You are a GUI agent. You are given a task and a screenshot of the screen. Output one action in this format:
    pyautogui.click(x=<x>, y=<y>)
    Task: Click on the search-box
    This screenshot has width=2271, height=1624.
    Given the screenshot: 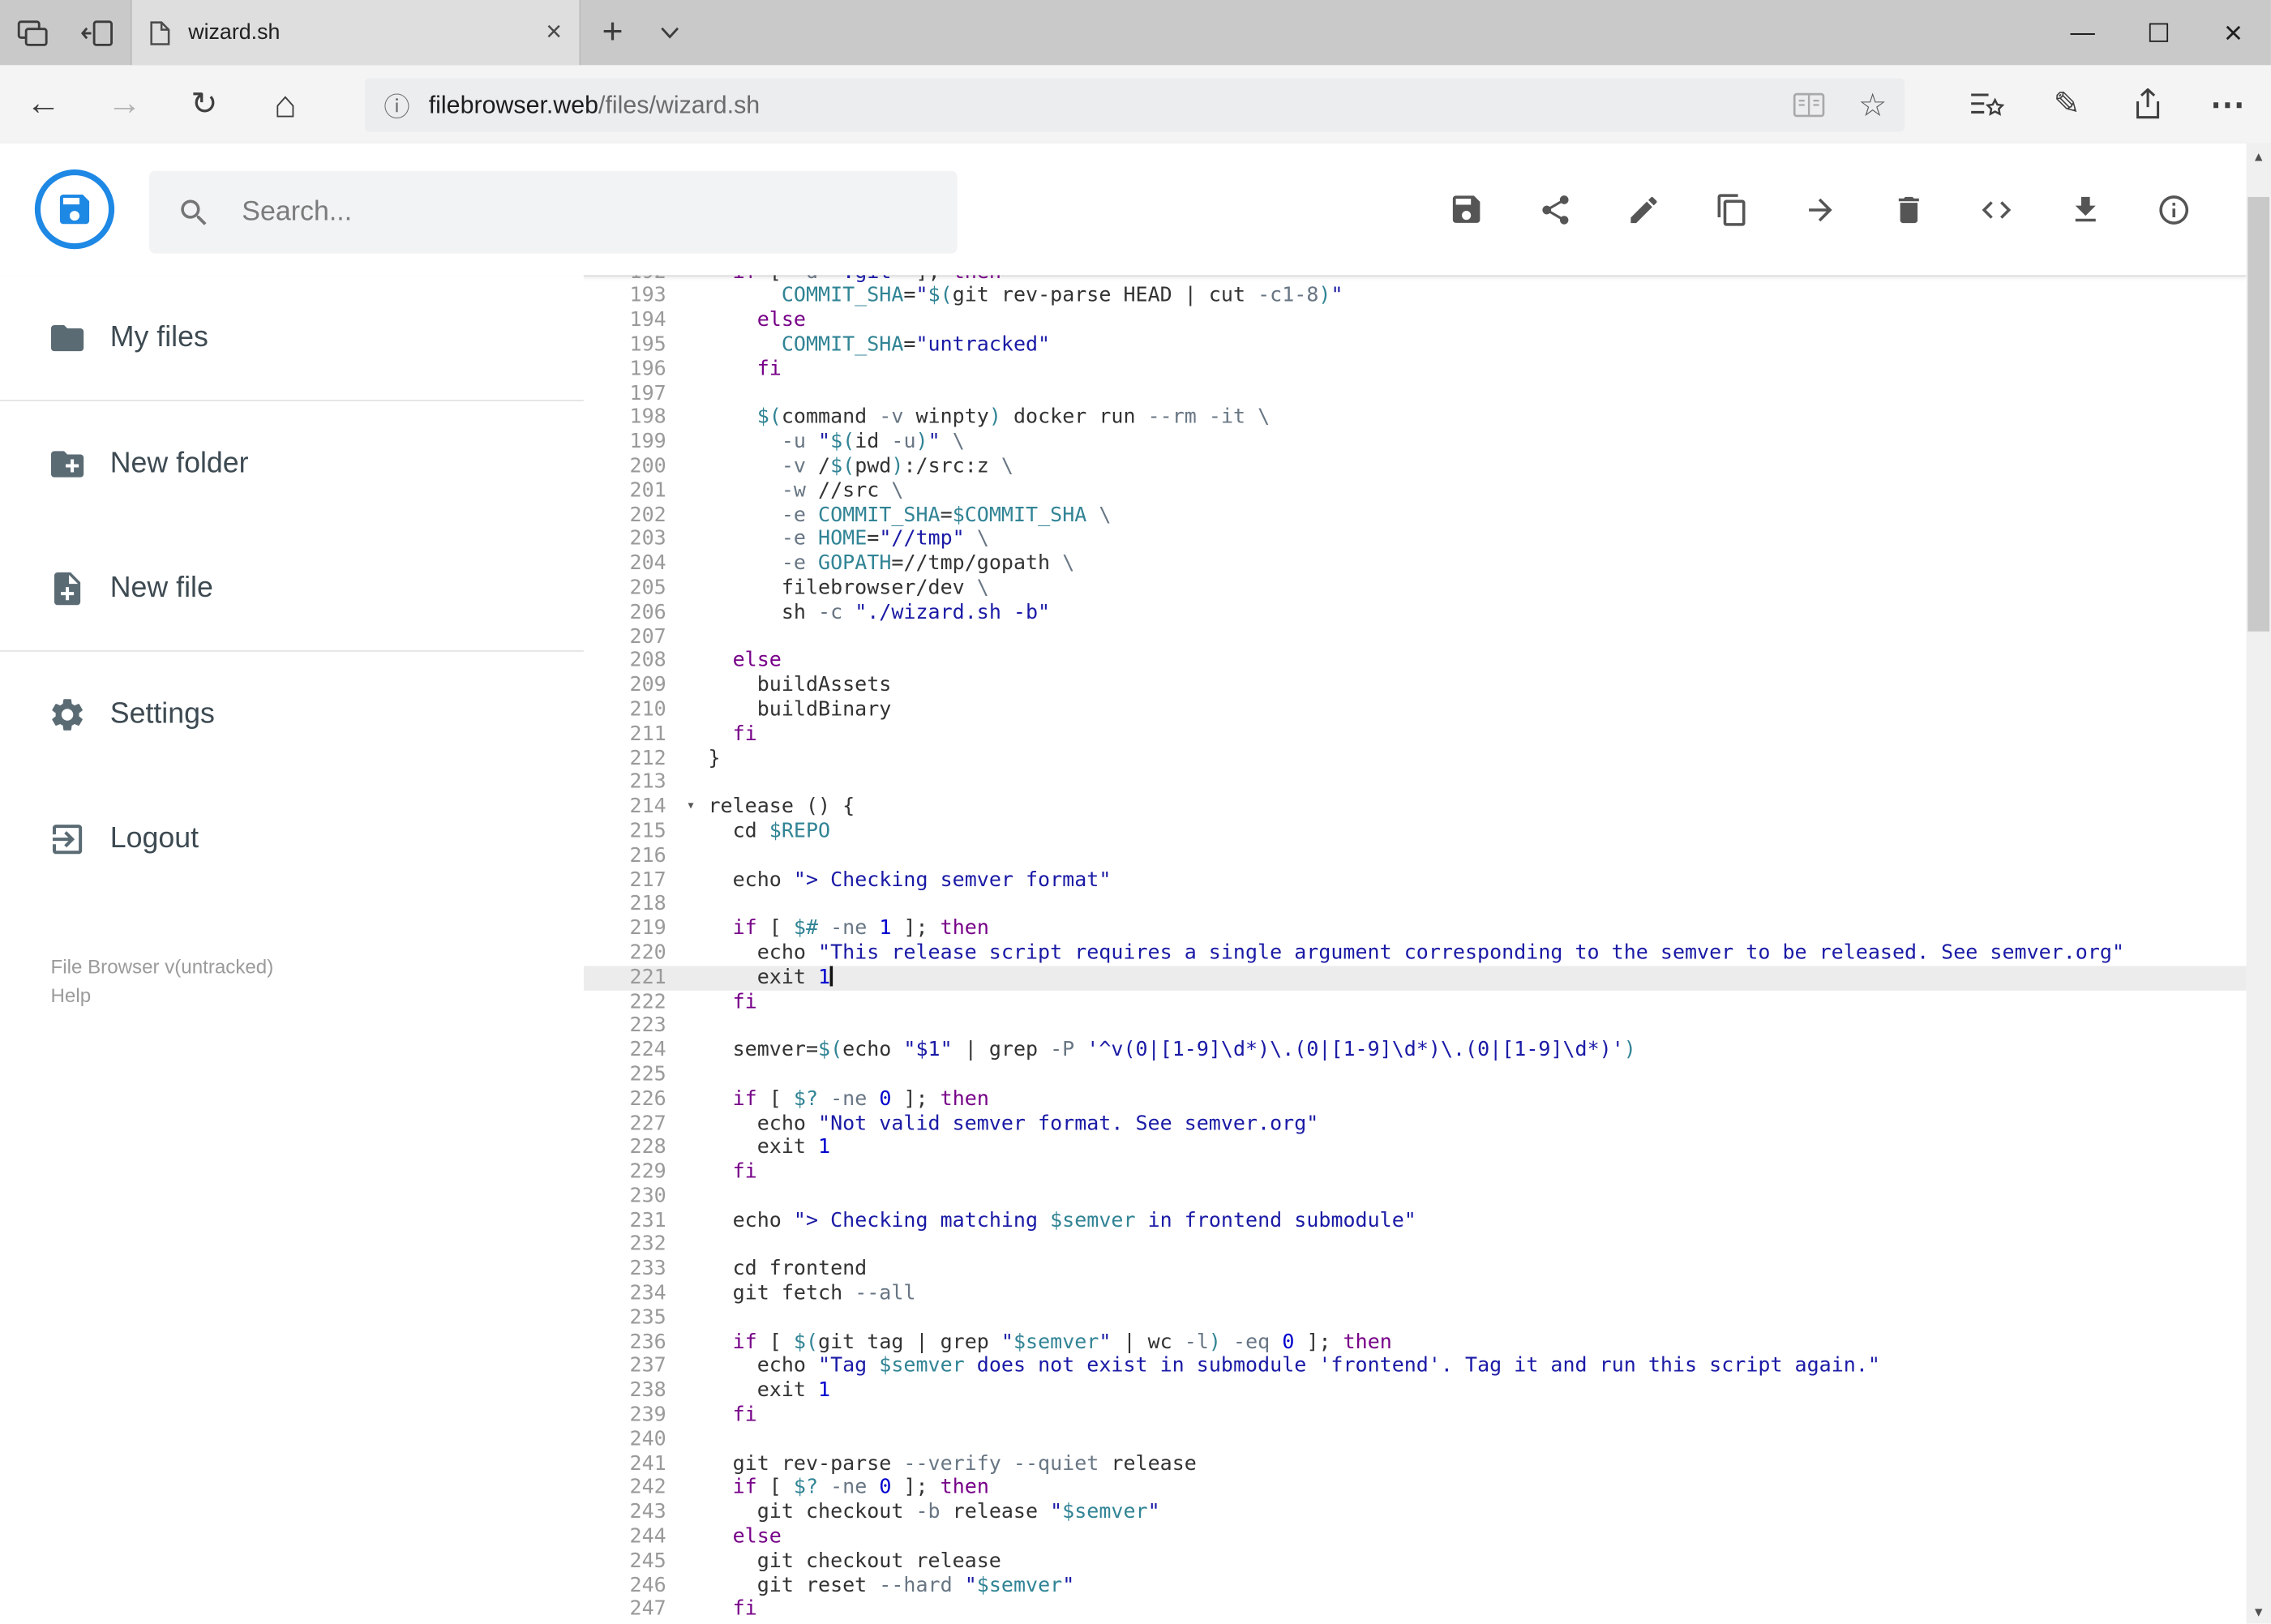 What is the action you would take?
    pyautogui.click(x=553, y=212)
    